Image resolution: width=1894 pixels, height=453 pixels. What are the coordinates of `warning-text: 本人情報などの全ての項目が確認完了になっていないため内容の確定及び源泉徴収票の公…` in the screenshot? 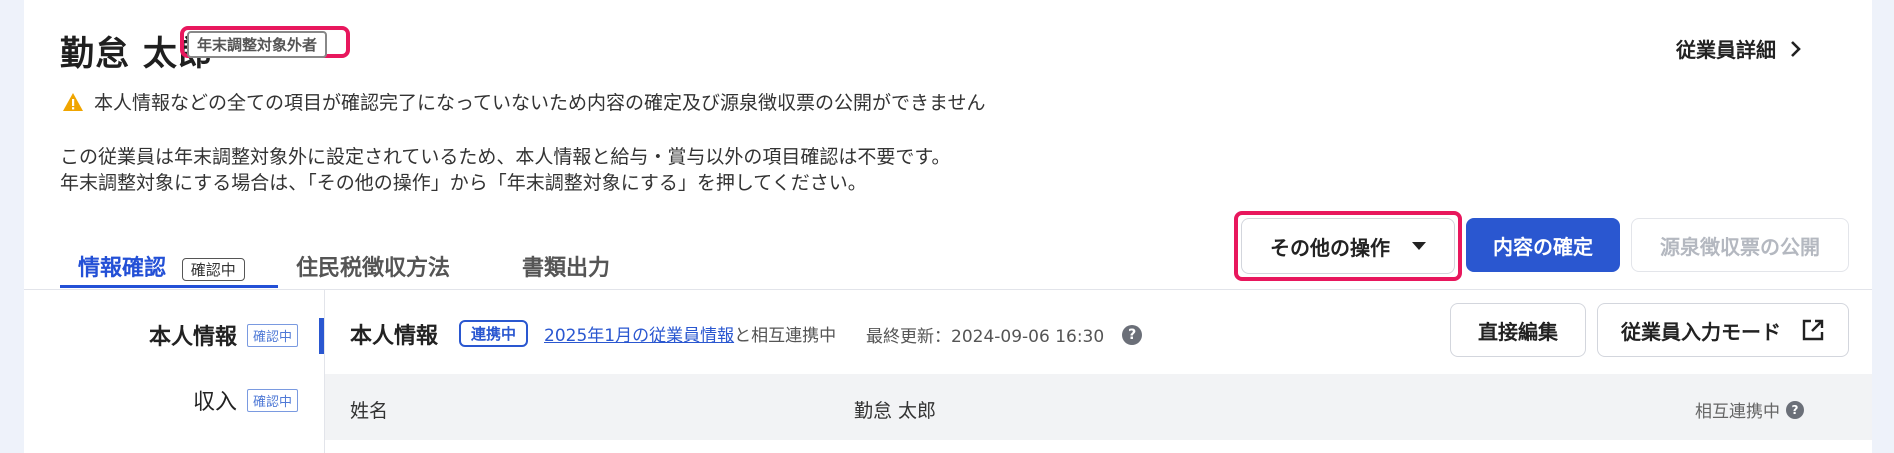 It's located at (540, 103).